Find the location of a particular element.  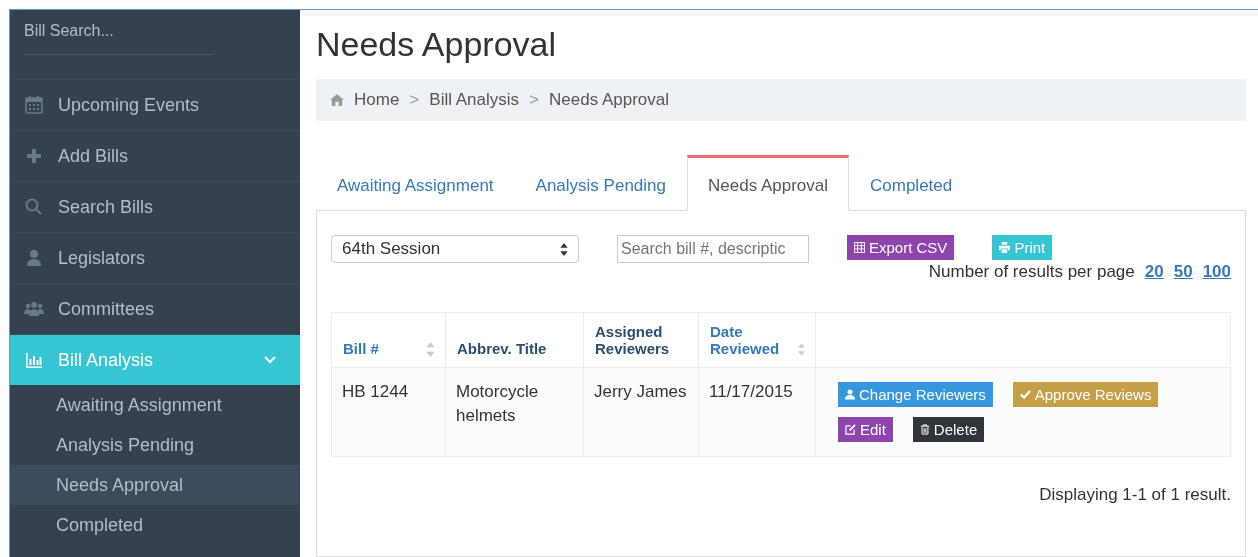

per-page-link: 100 is located at coordinates (1216, 272).